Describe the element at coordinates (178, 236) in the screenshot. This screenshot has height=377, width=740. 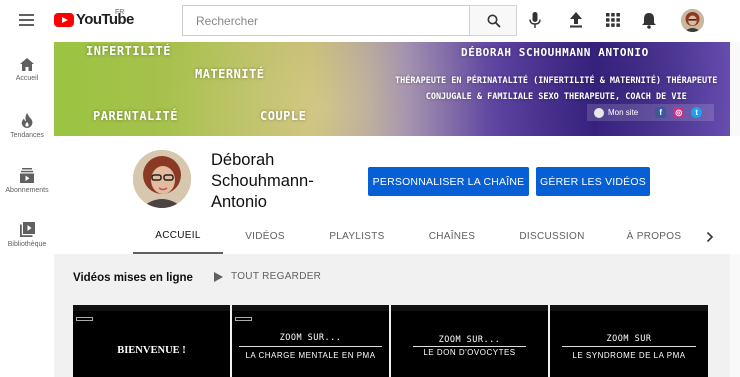
I see `tab-home: ACCUEIL` at that location.